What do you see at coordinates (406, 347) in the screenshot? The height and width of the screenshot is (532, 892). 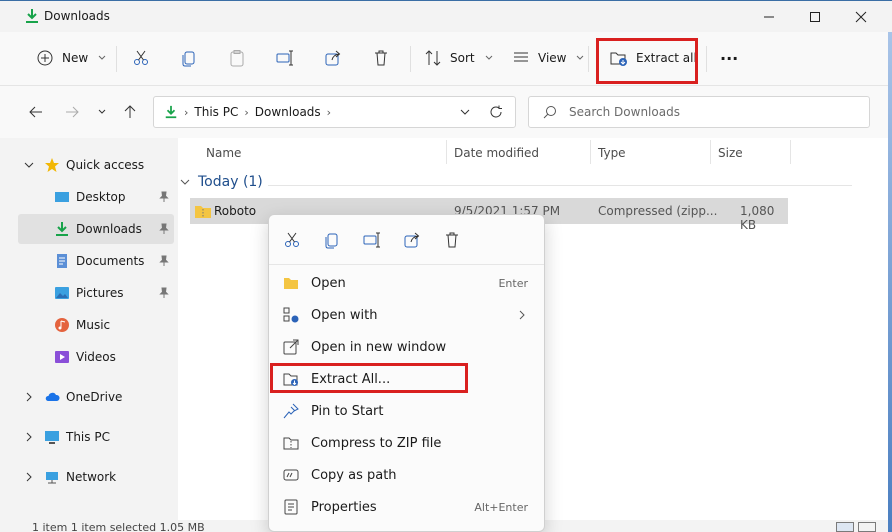 I see `menu-item-open-new-window: Open in new window` at bounding box center [406, 347].